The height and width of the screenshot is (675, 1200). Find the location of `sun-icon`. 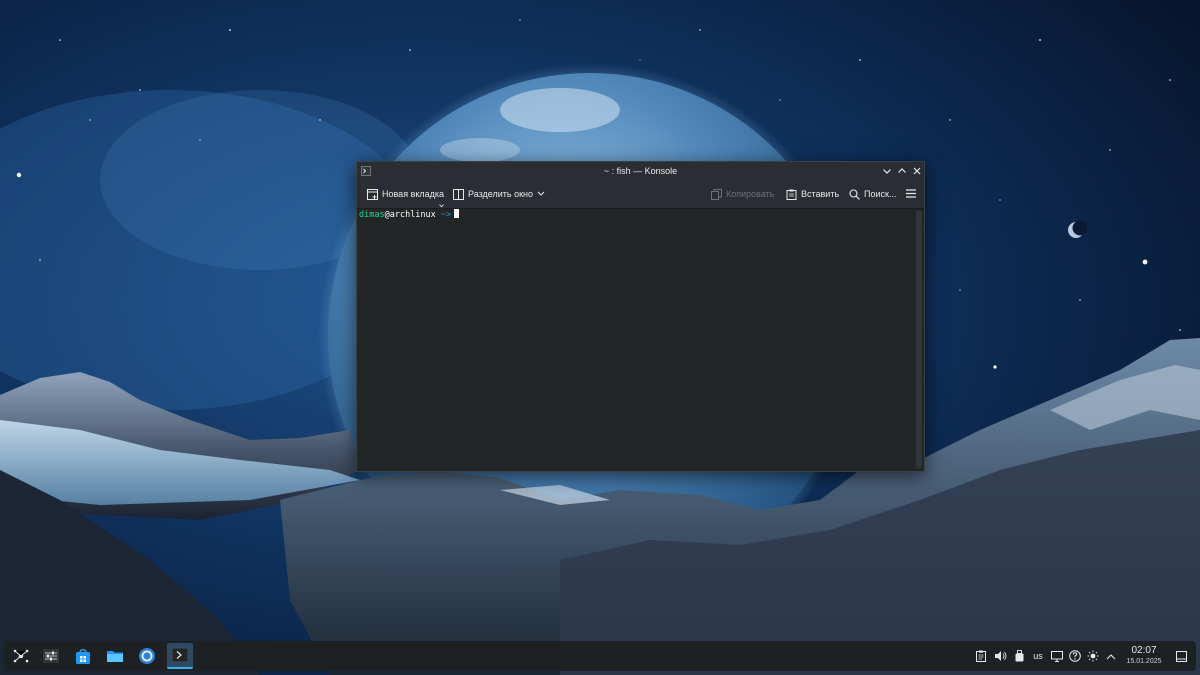

sun-icon is located at coordinates (1093, 656).